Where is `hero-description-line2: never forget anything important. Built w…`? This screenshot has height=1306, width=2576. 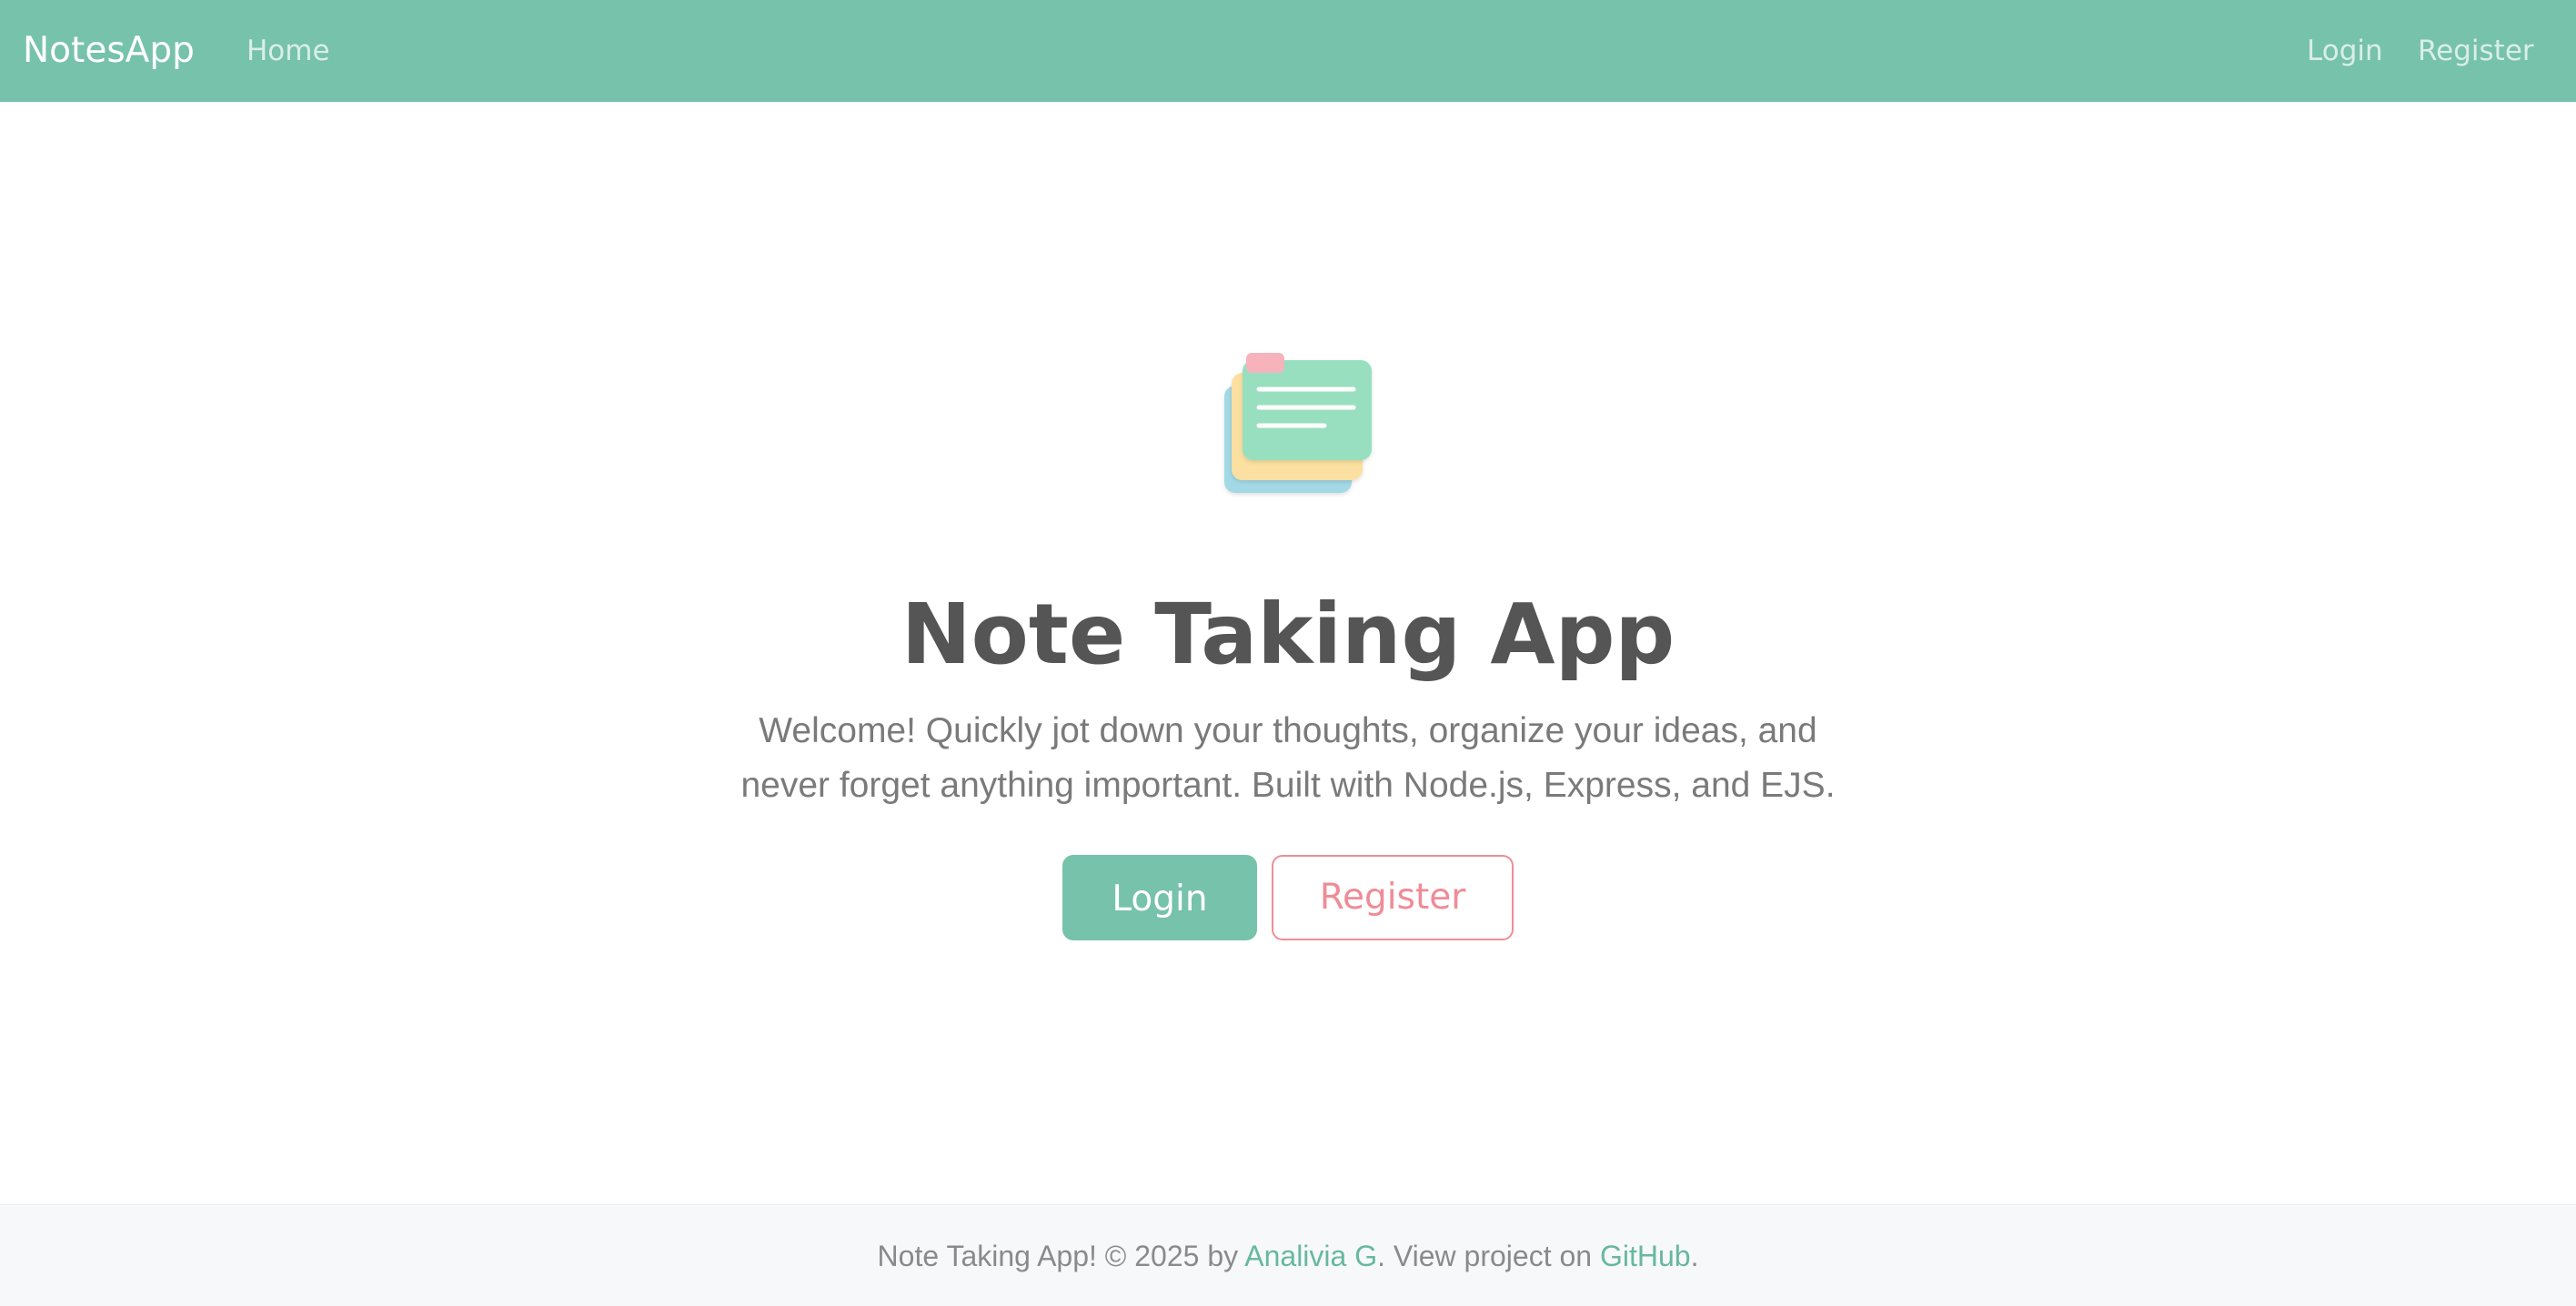
hero-description-line2: never forget anything important. Built w… is located at coordinates (1288, 785).